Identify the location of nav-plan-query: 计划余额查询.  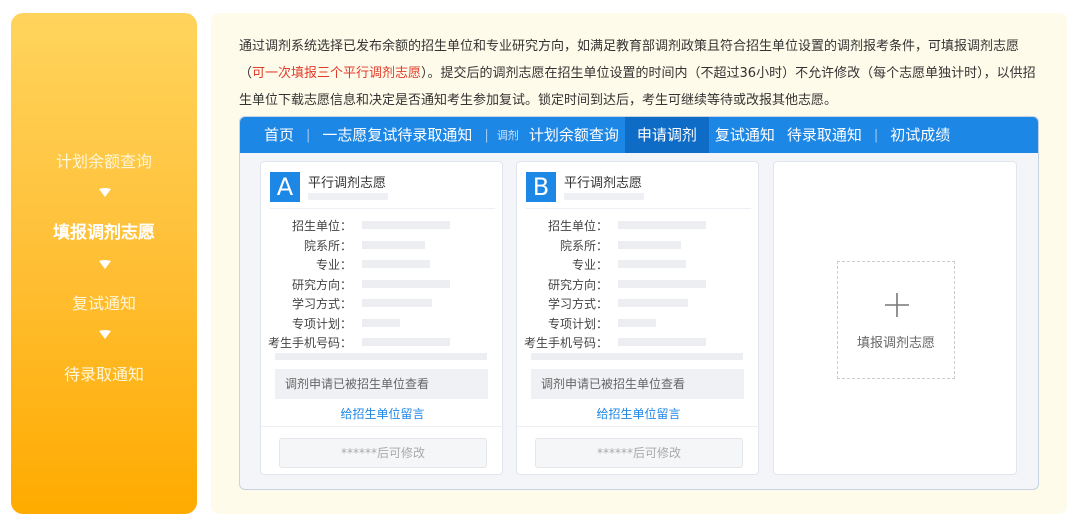
(574, 135).